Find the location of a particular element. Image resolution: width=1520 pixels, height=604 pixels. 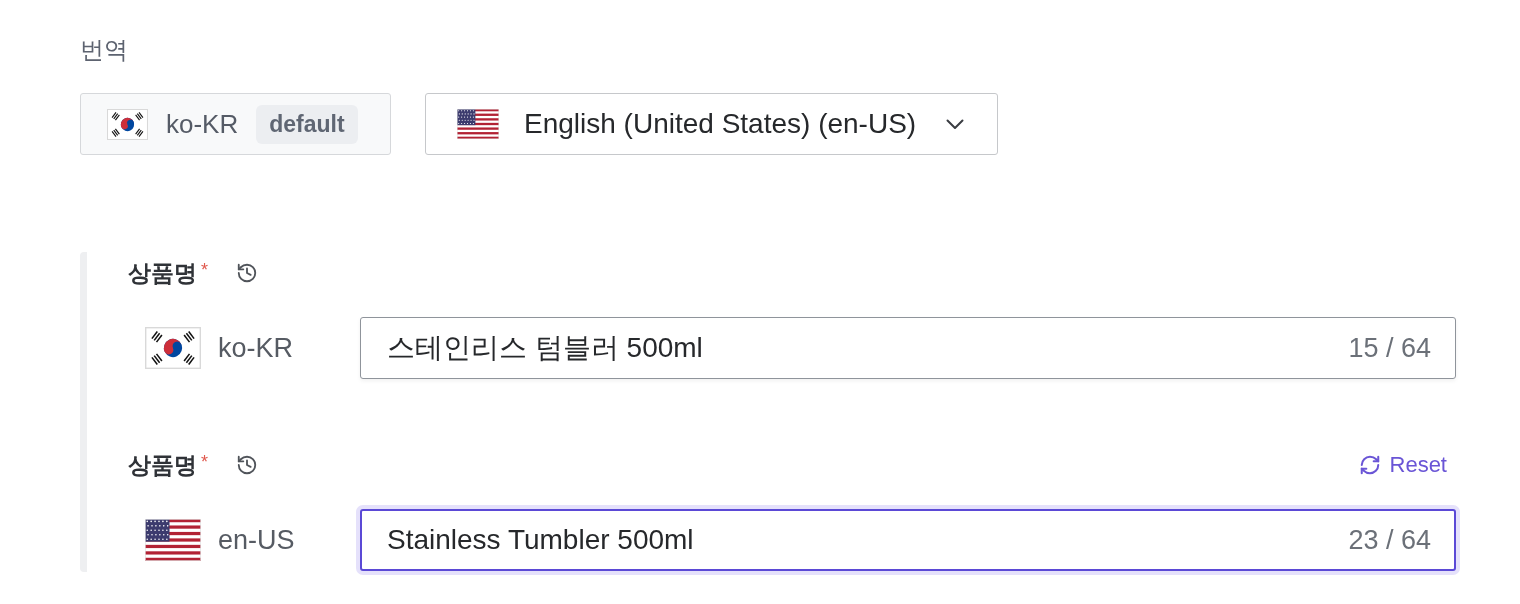

chevron-down-icon is located at coordinates (955, 124).